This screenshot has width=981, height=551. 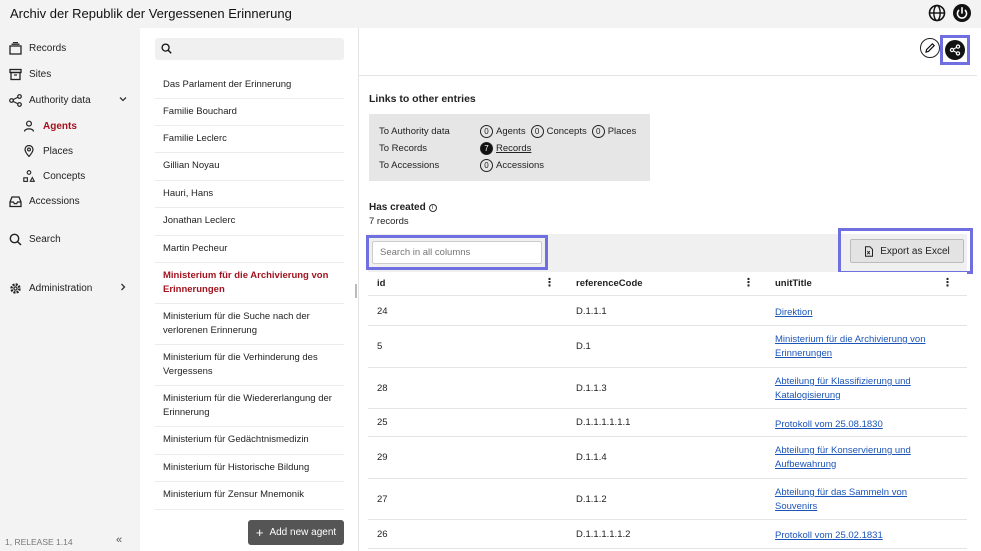 I want to click on concepts-icon, so click(x=29, y=176).